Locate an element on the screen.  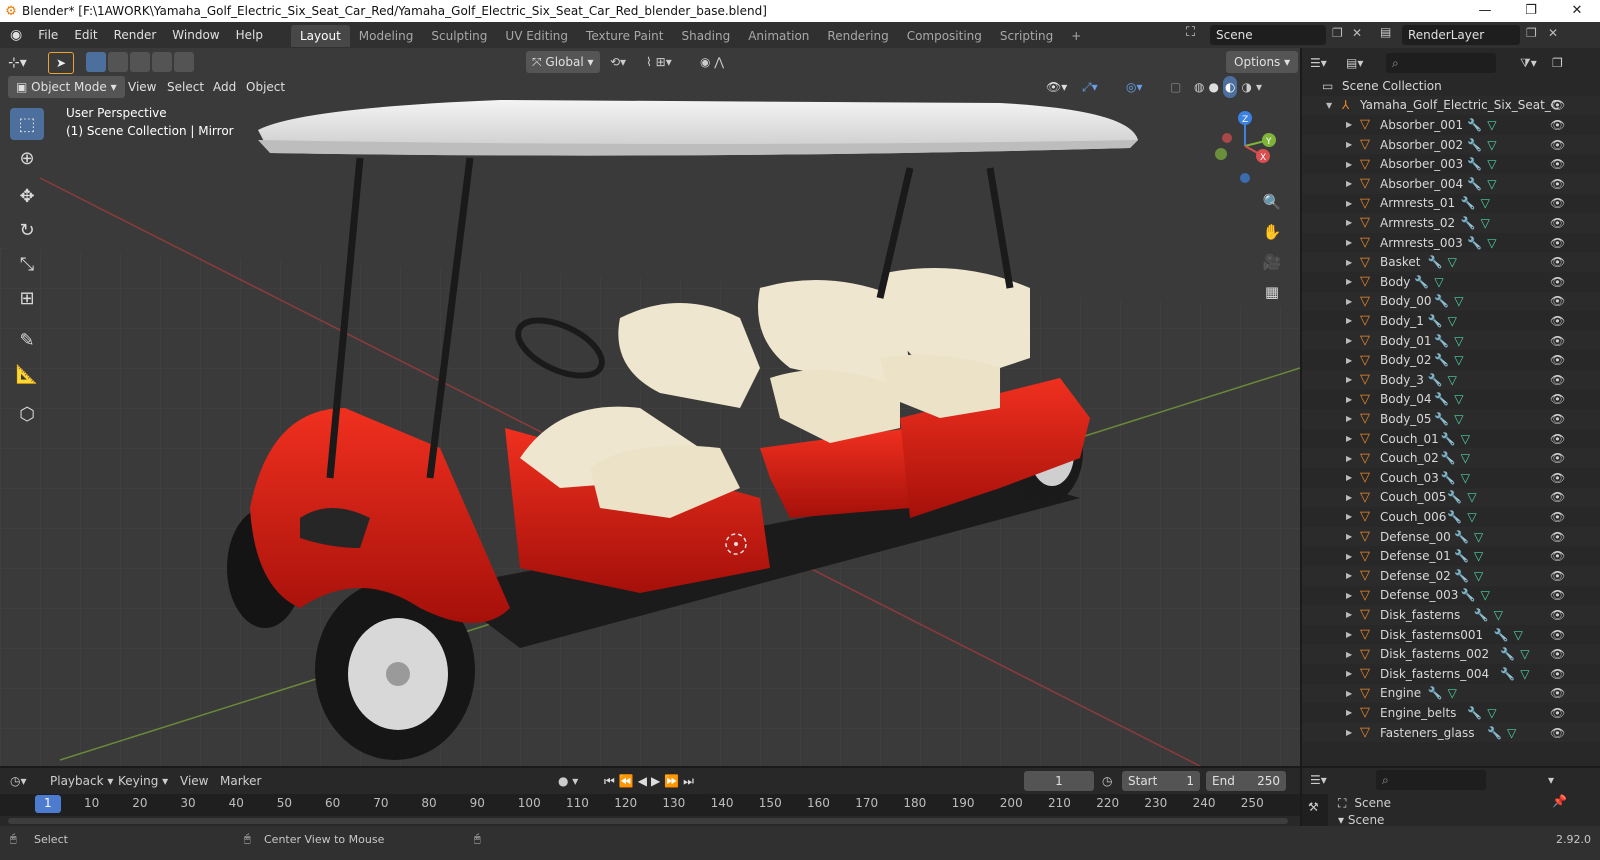
outliner-item: ▶ ▽ Defense_02 🔧 ▽ 👁 is located at coordinates (1451, 576).